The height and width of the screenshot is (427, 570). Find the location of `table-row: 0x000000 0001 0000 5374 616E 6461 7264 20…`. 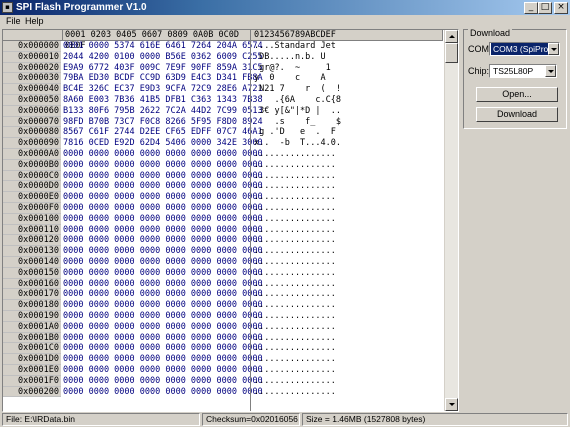

table-row: 0x000000 0001 0000 5374 616E 6461 7264 20… is located at coordinates (223, 46).